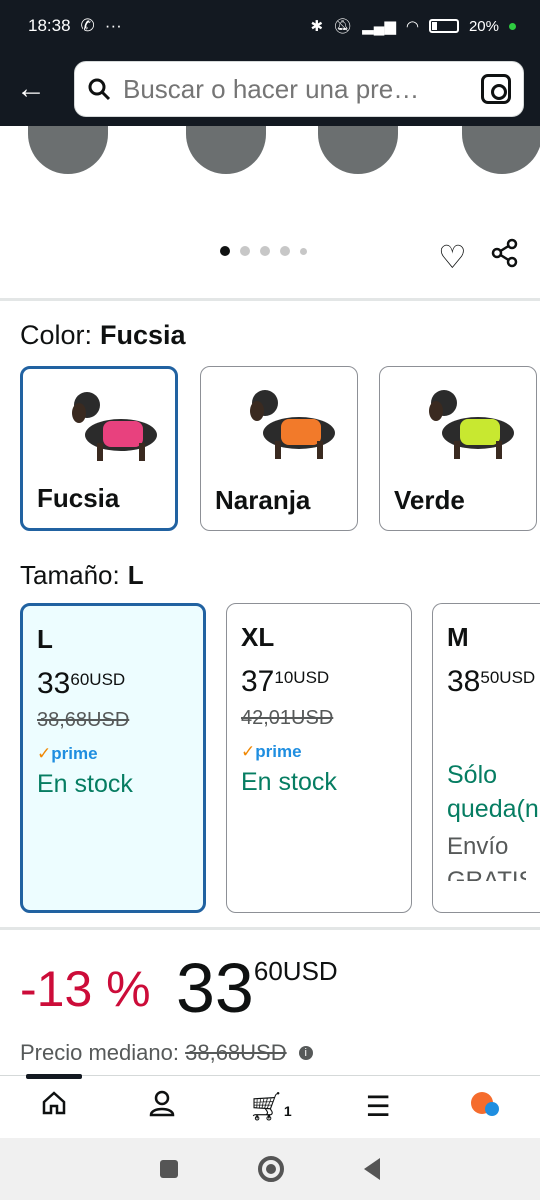  I want to click on nav-active-indicator, so click(54, 1076).